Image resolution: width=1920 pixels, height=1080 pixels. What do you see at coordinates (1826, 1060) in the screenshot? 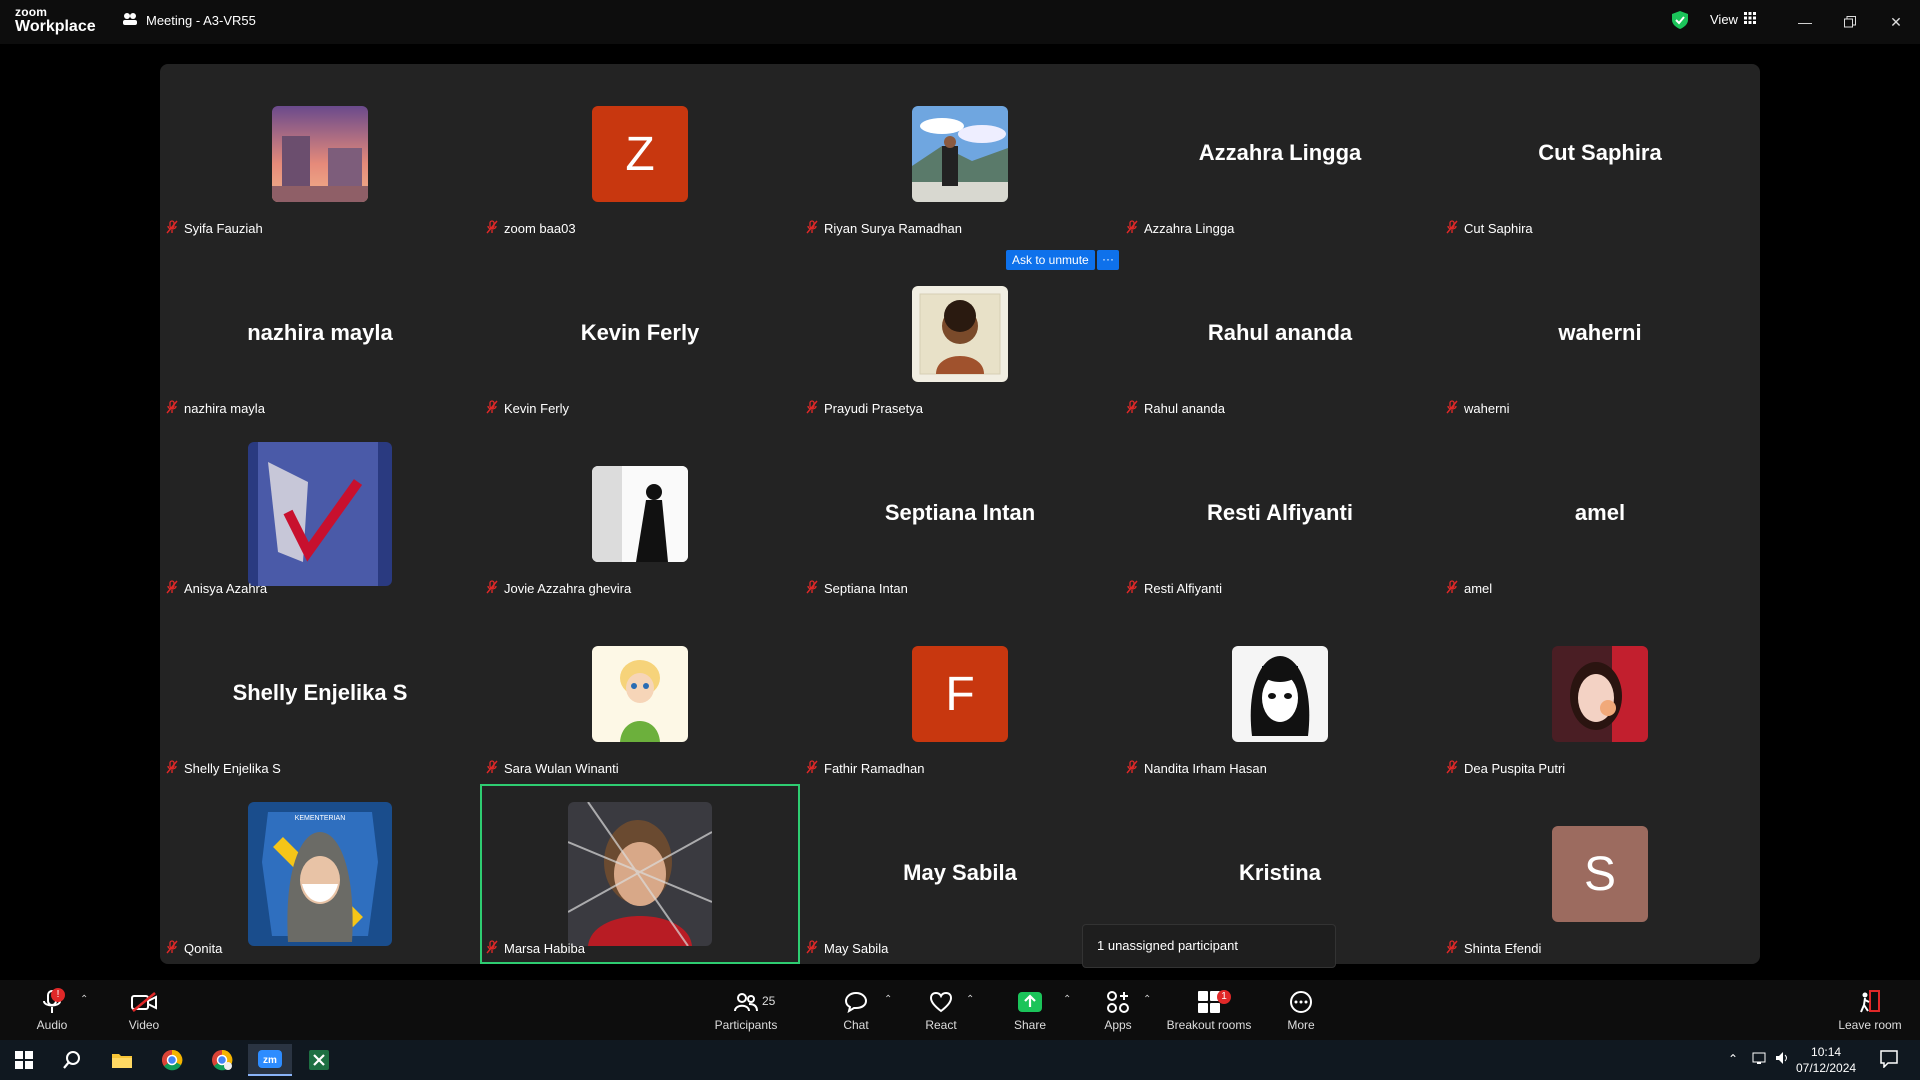
I see `system-clock: 10:14 07/12/2024` at bounding box center [1826, 1060].